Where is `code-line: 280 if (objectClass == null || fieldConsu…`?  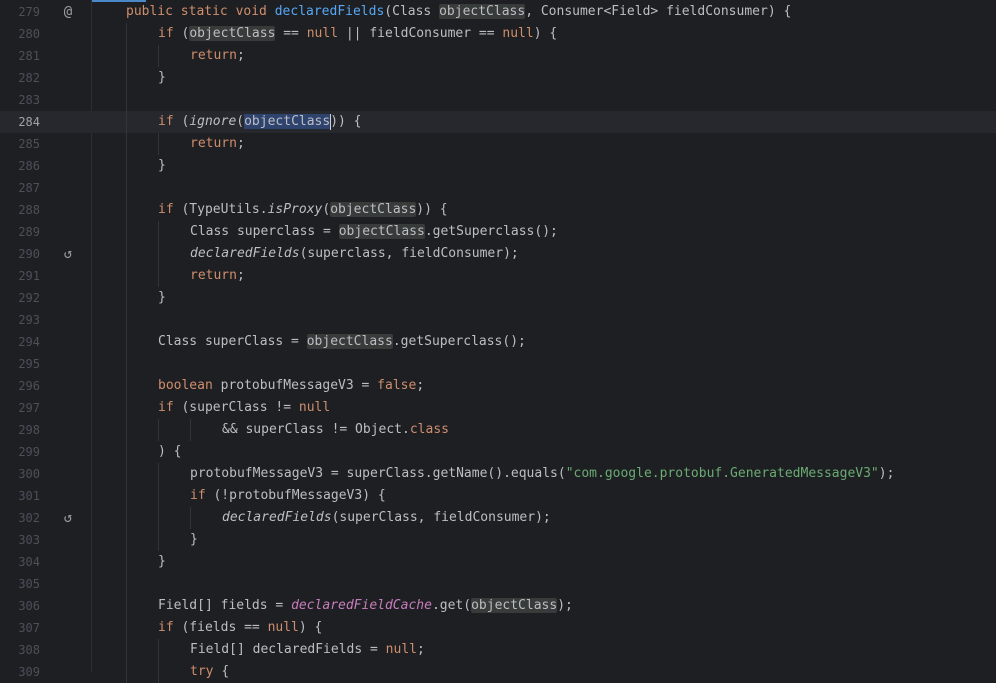 code-line: 280 if (objectClass == null || fieldConsu… is located at coordinates (498, 34).